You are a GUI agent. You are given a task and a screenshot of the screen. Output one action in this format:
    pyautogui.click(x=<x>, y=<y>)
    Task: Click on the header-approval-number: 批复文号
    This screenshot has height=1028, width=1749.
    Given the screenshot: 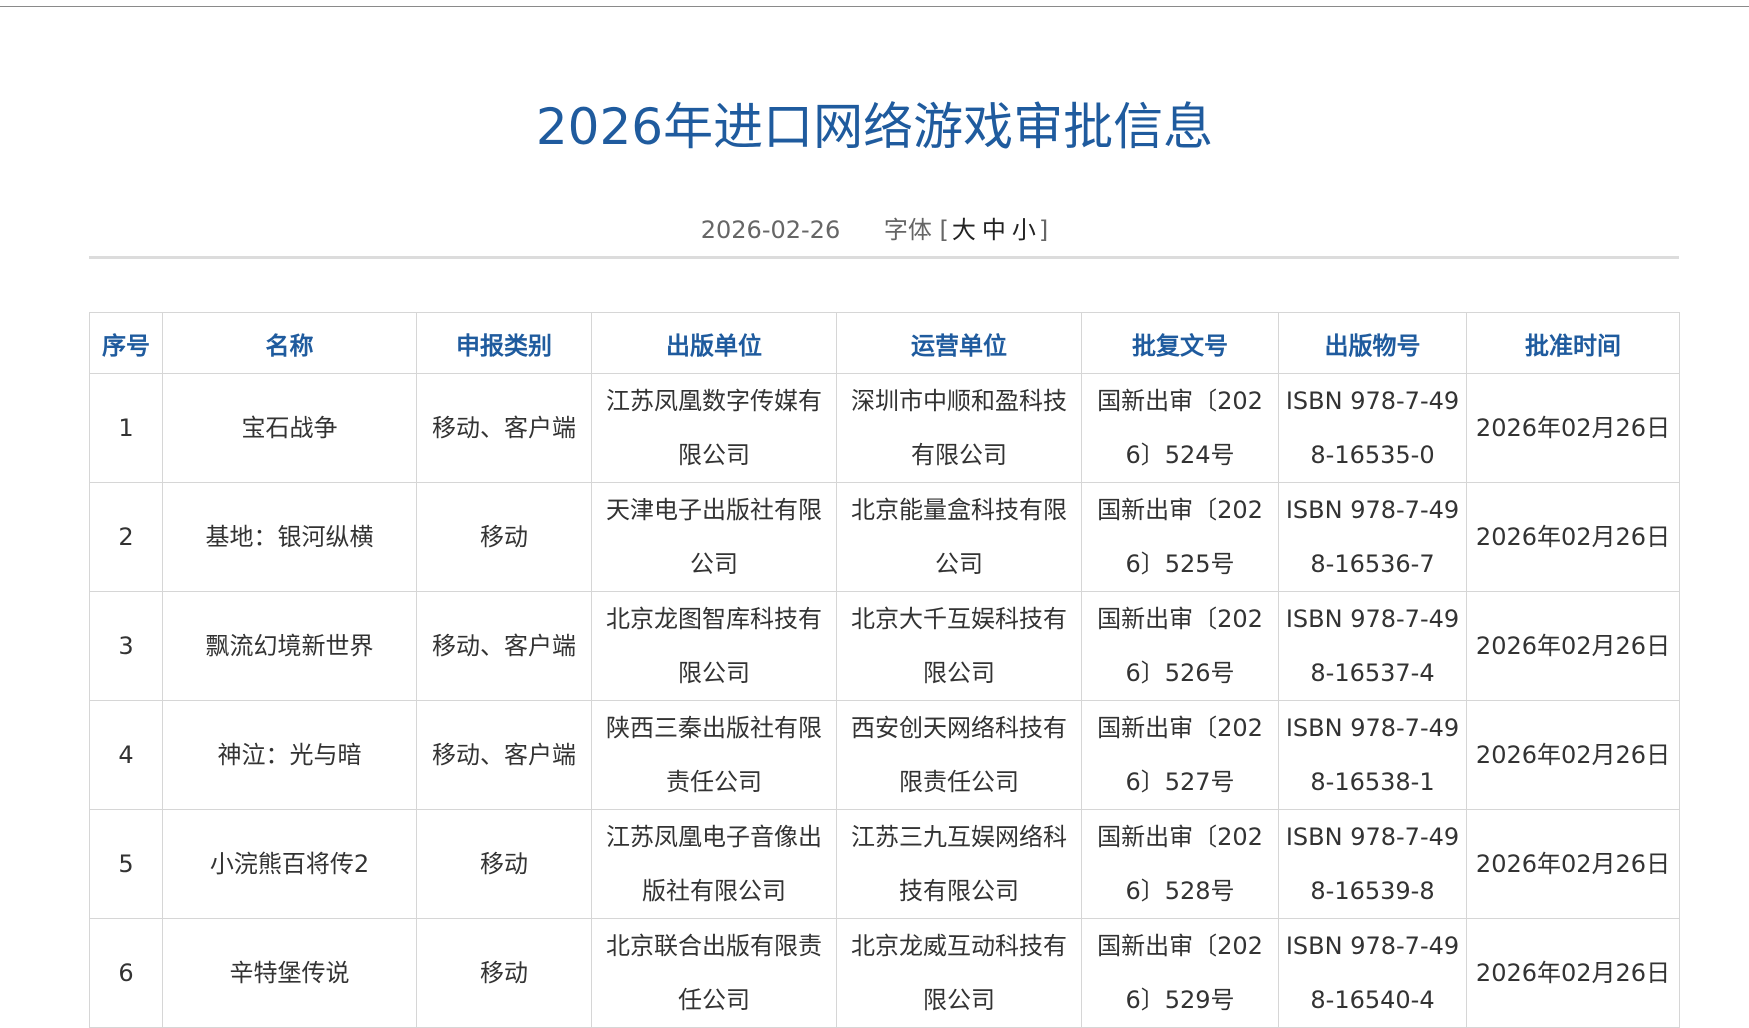 What is the action you would take?
    pyautogui.click(x=1180, y=343)
    